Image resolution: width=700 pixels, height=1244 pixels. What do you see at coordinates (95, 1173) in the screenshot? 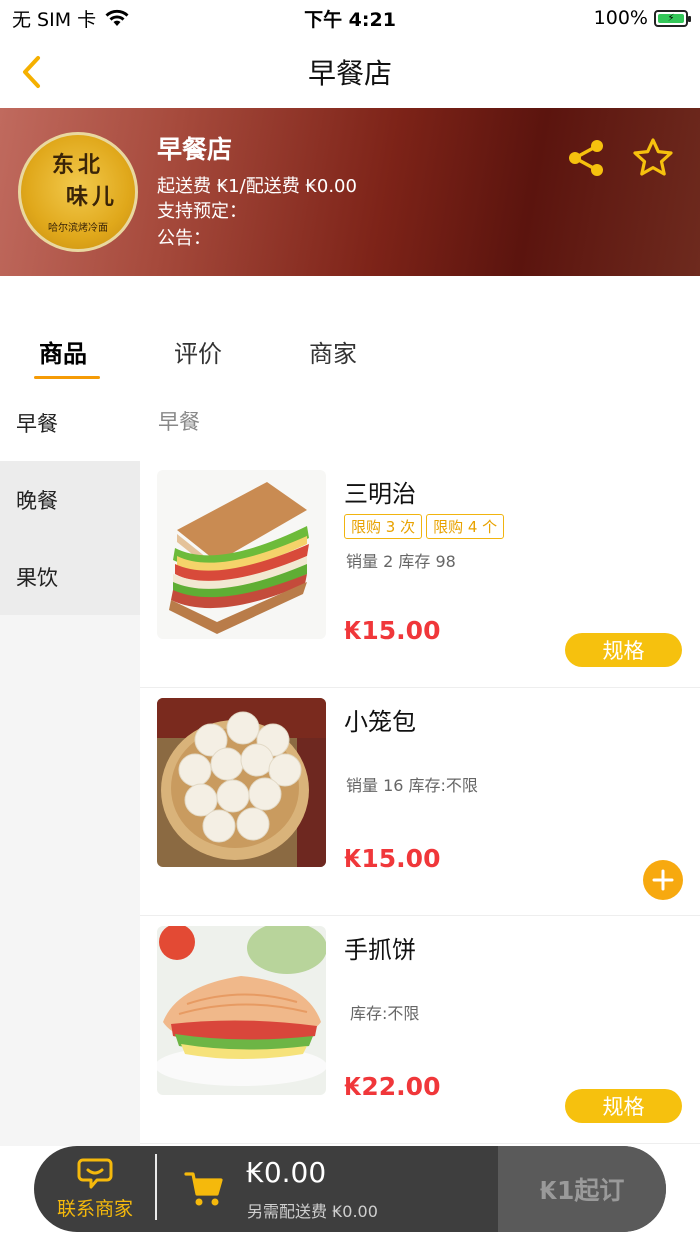
I see `chat-icon` at bounding box center [95, 1173].